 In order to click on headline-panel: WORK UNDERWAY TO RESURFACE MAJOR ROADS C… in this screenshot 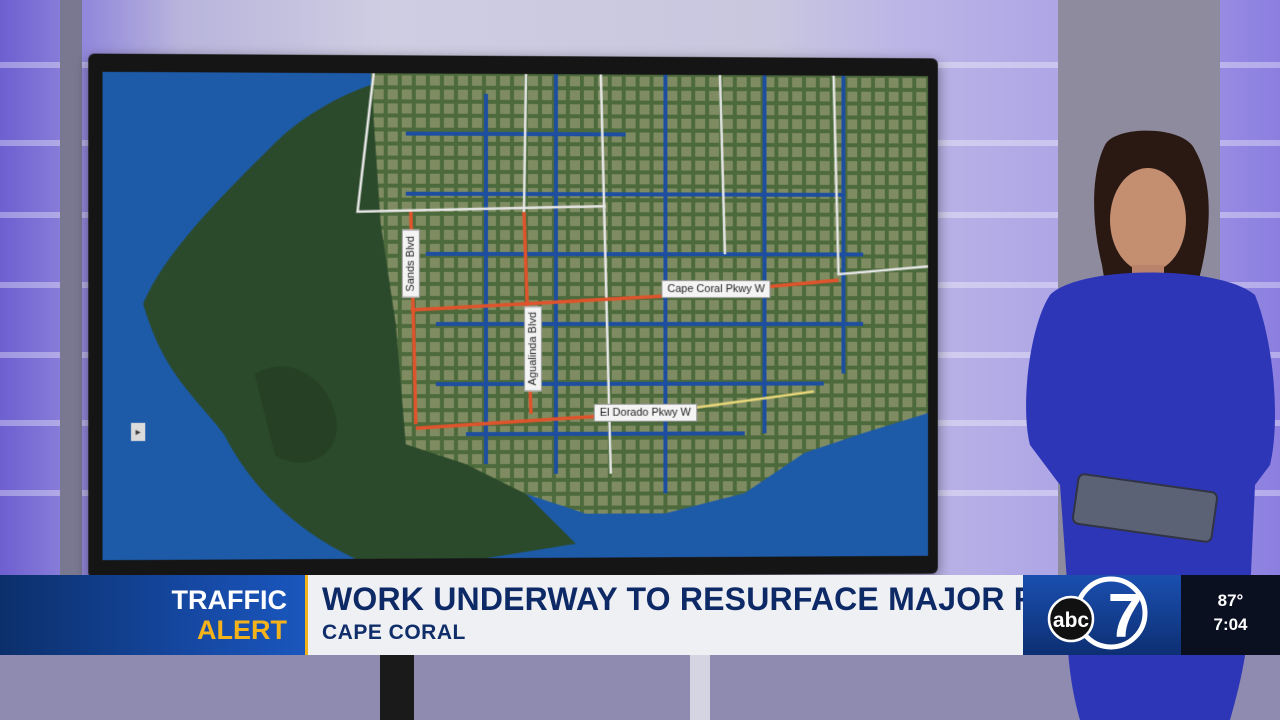, I will do `click(717, 615)`.